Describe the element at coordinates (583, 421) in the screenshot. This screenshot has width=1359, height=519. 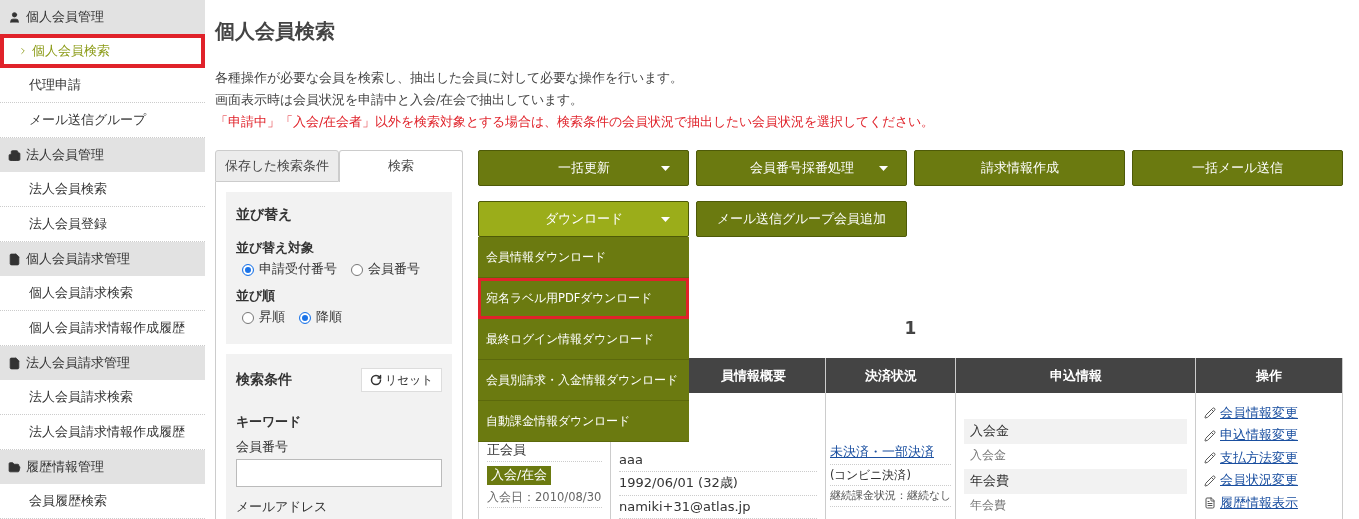
I see `menu-item: 自動課金情報ダウンロード` at that location.